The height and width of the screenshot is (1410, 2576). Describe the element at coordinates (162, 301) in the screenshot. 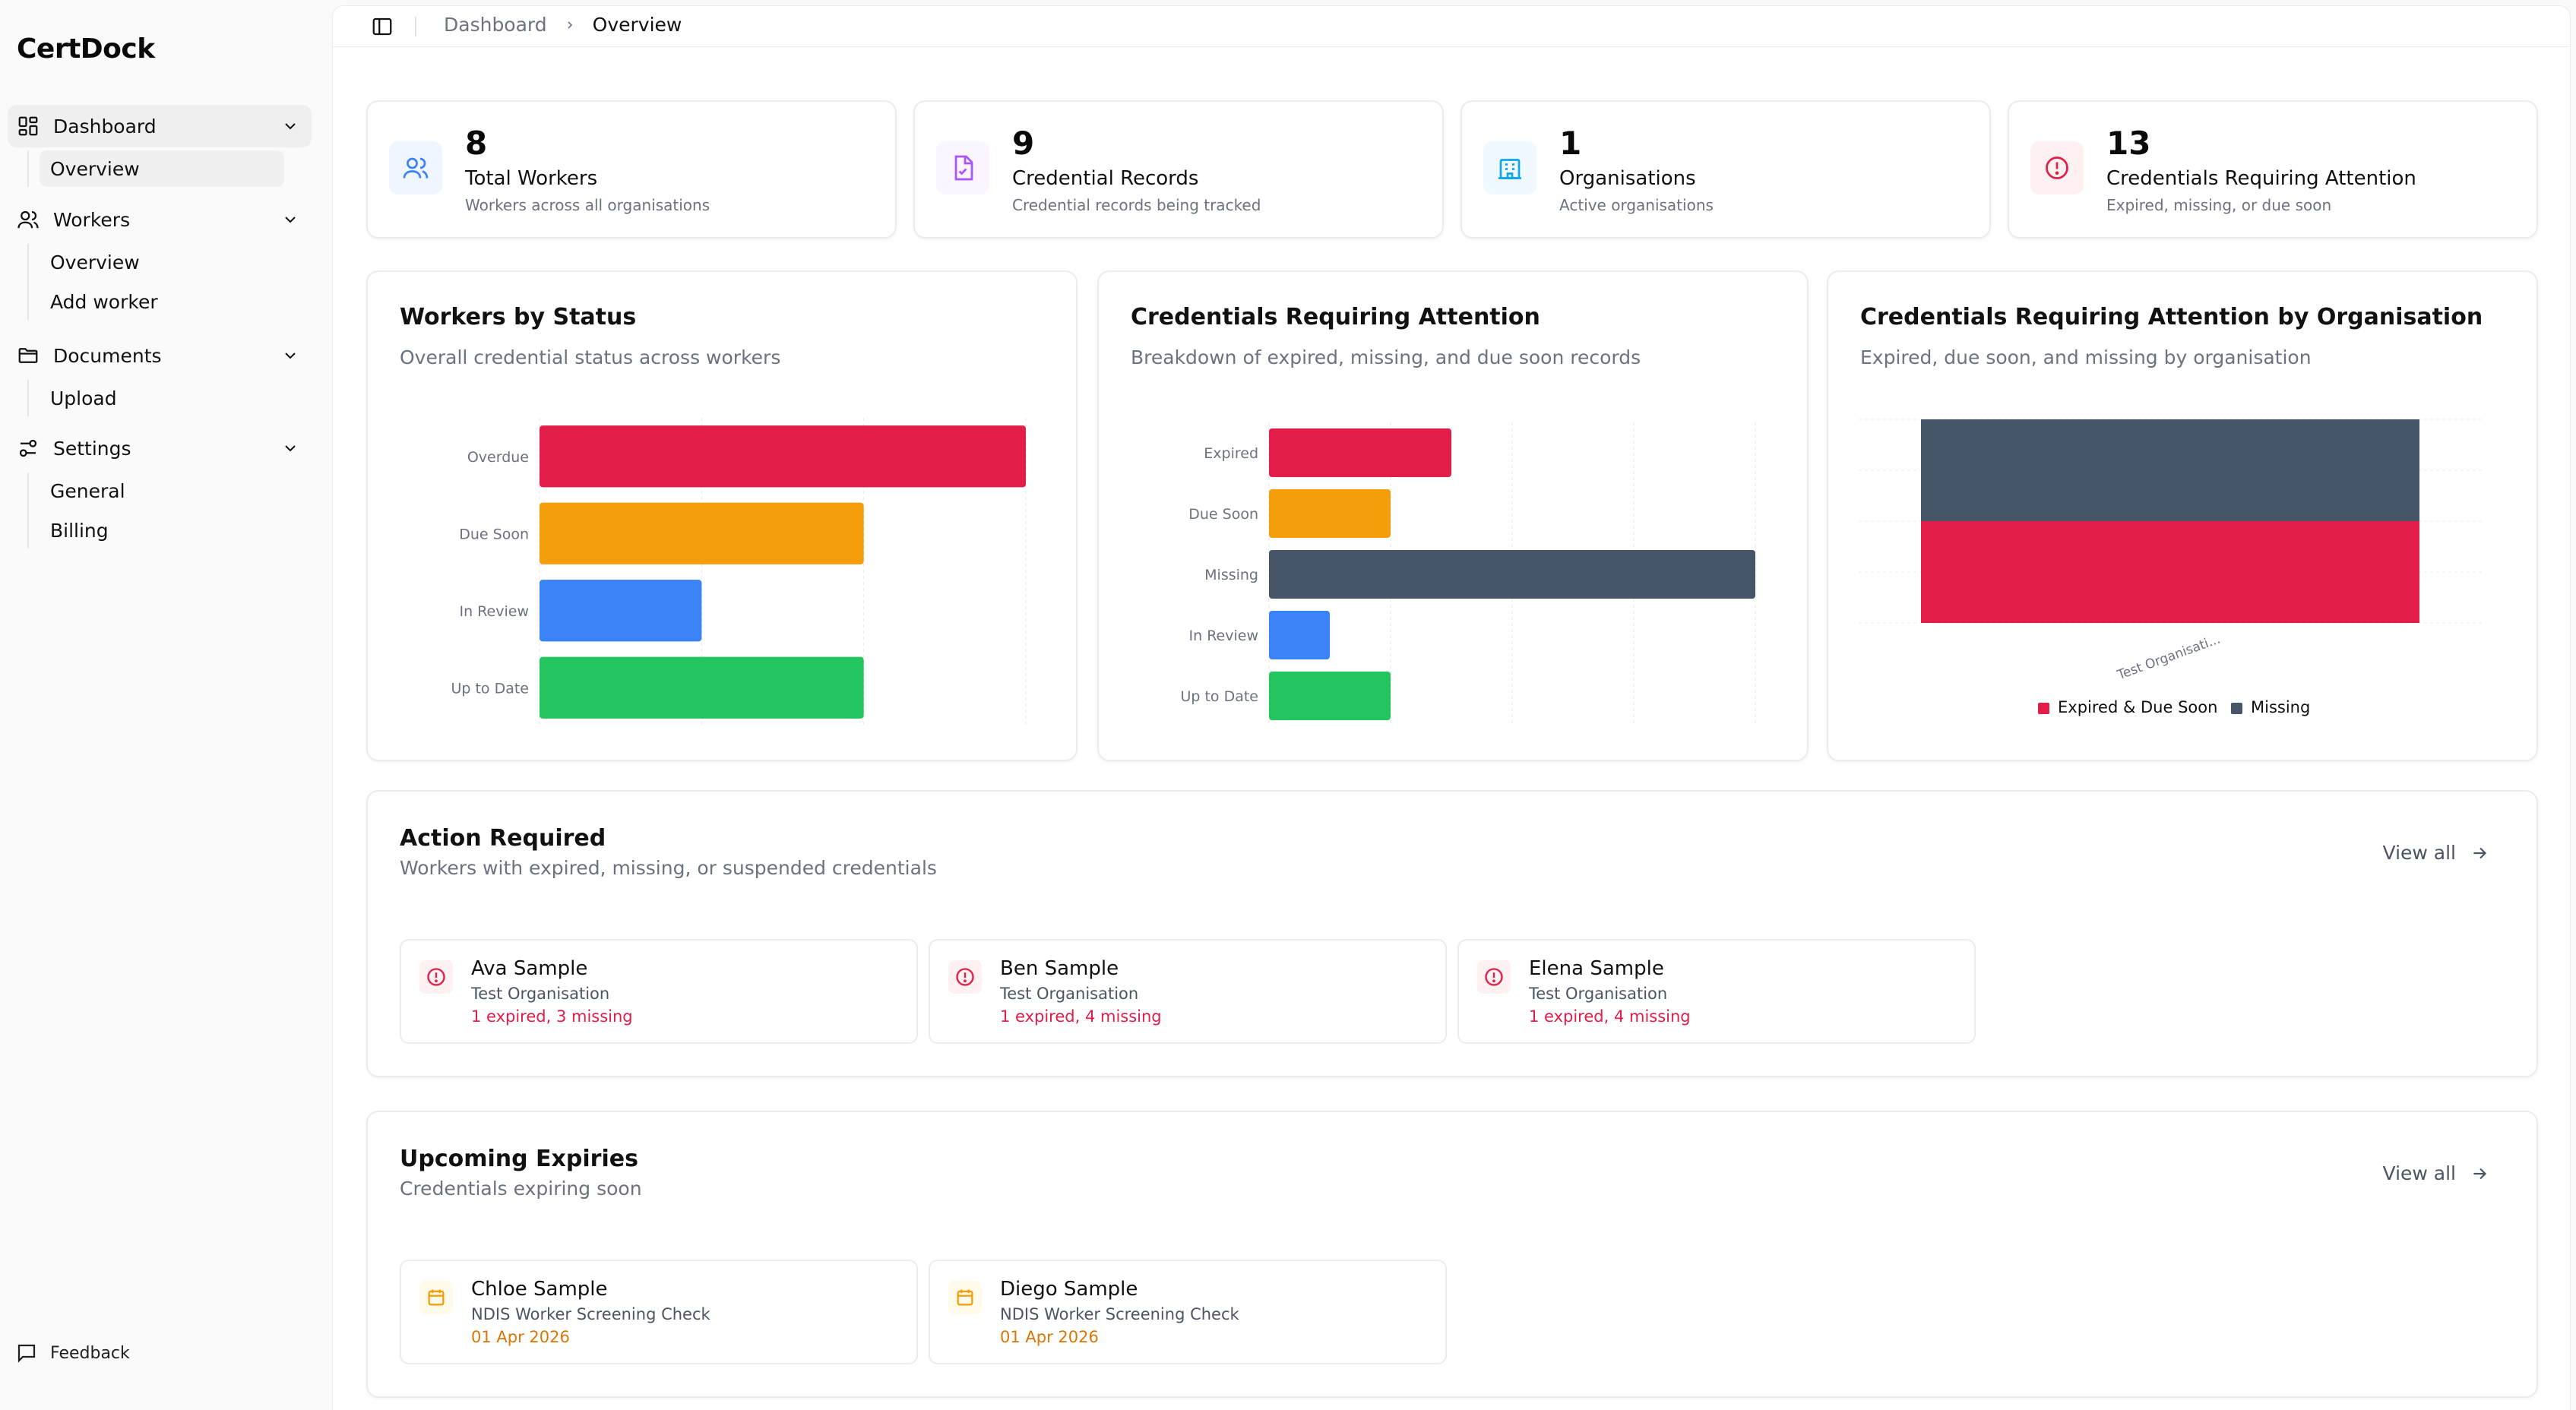

I see `sidebar-subitem-add-worker: Add worker` at that location.